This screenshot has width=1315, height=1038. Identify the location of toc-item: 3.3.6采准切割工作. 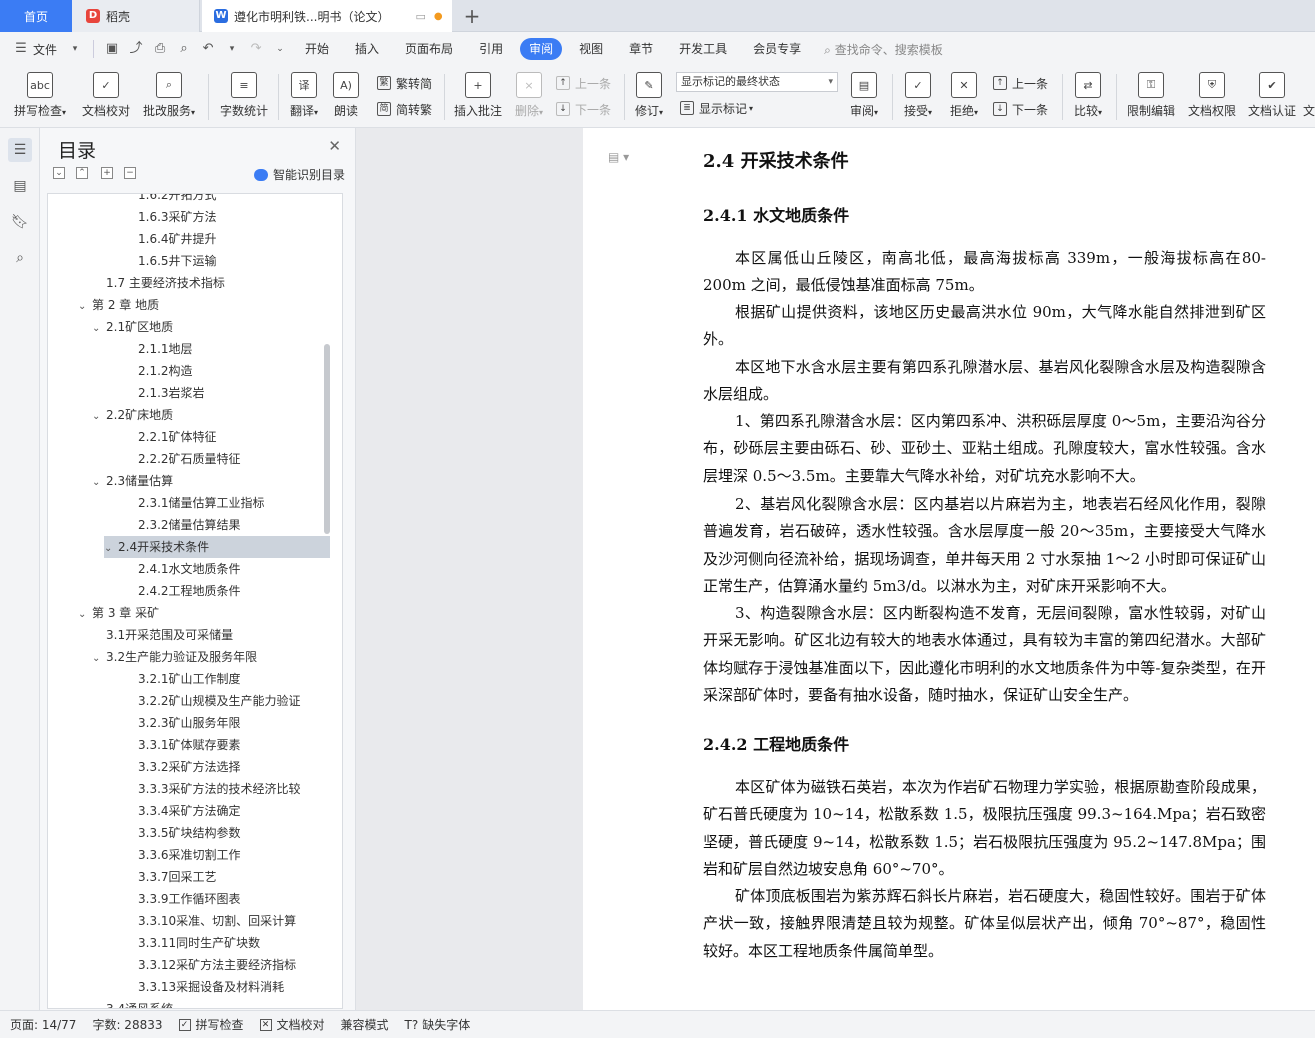
(189, 855).